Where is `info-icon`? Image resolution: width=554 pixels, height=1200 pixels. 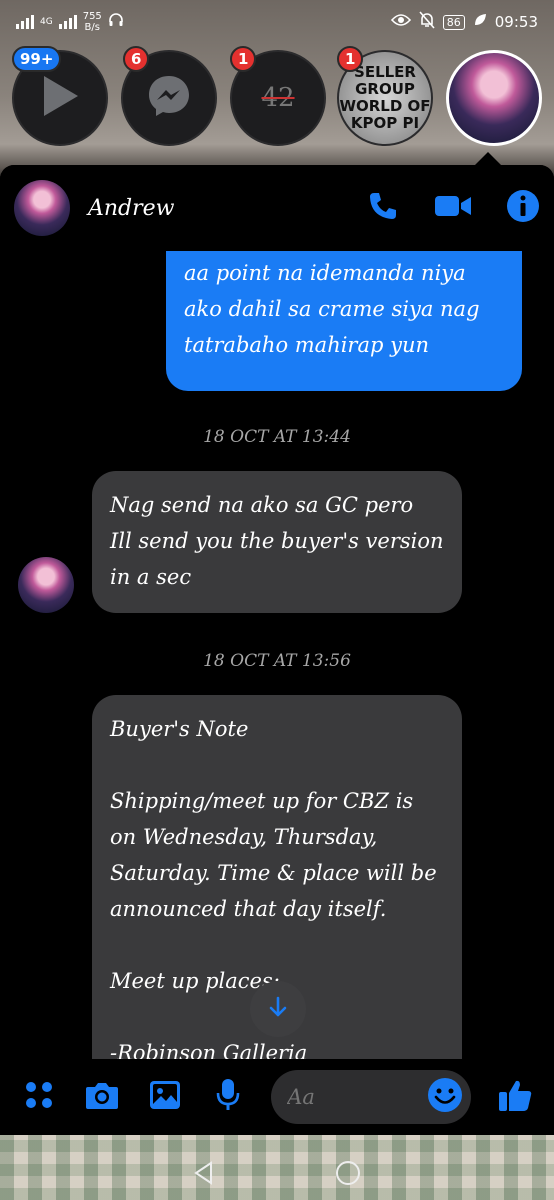
info-icon is located at coordinates (523, 208).